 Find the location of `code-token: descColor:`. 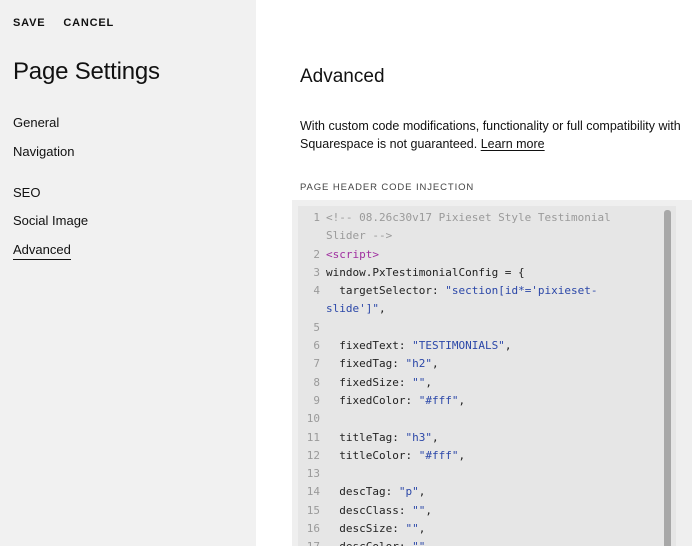

code-token: descColor: is located at coordinates (369, 543).